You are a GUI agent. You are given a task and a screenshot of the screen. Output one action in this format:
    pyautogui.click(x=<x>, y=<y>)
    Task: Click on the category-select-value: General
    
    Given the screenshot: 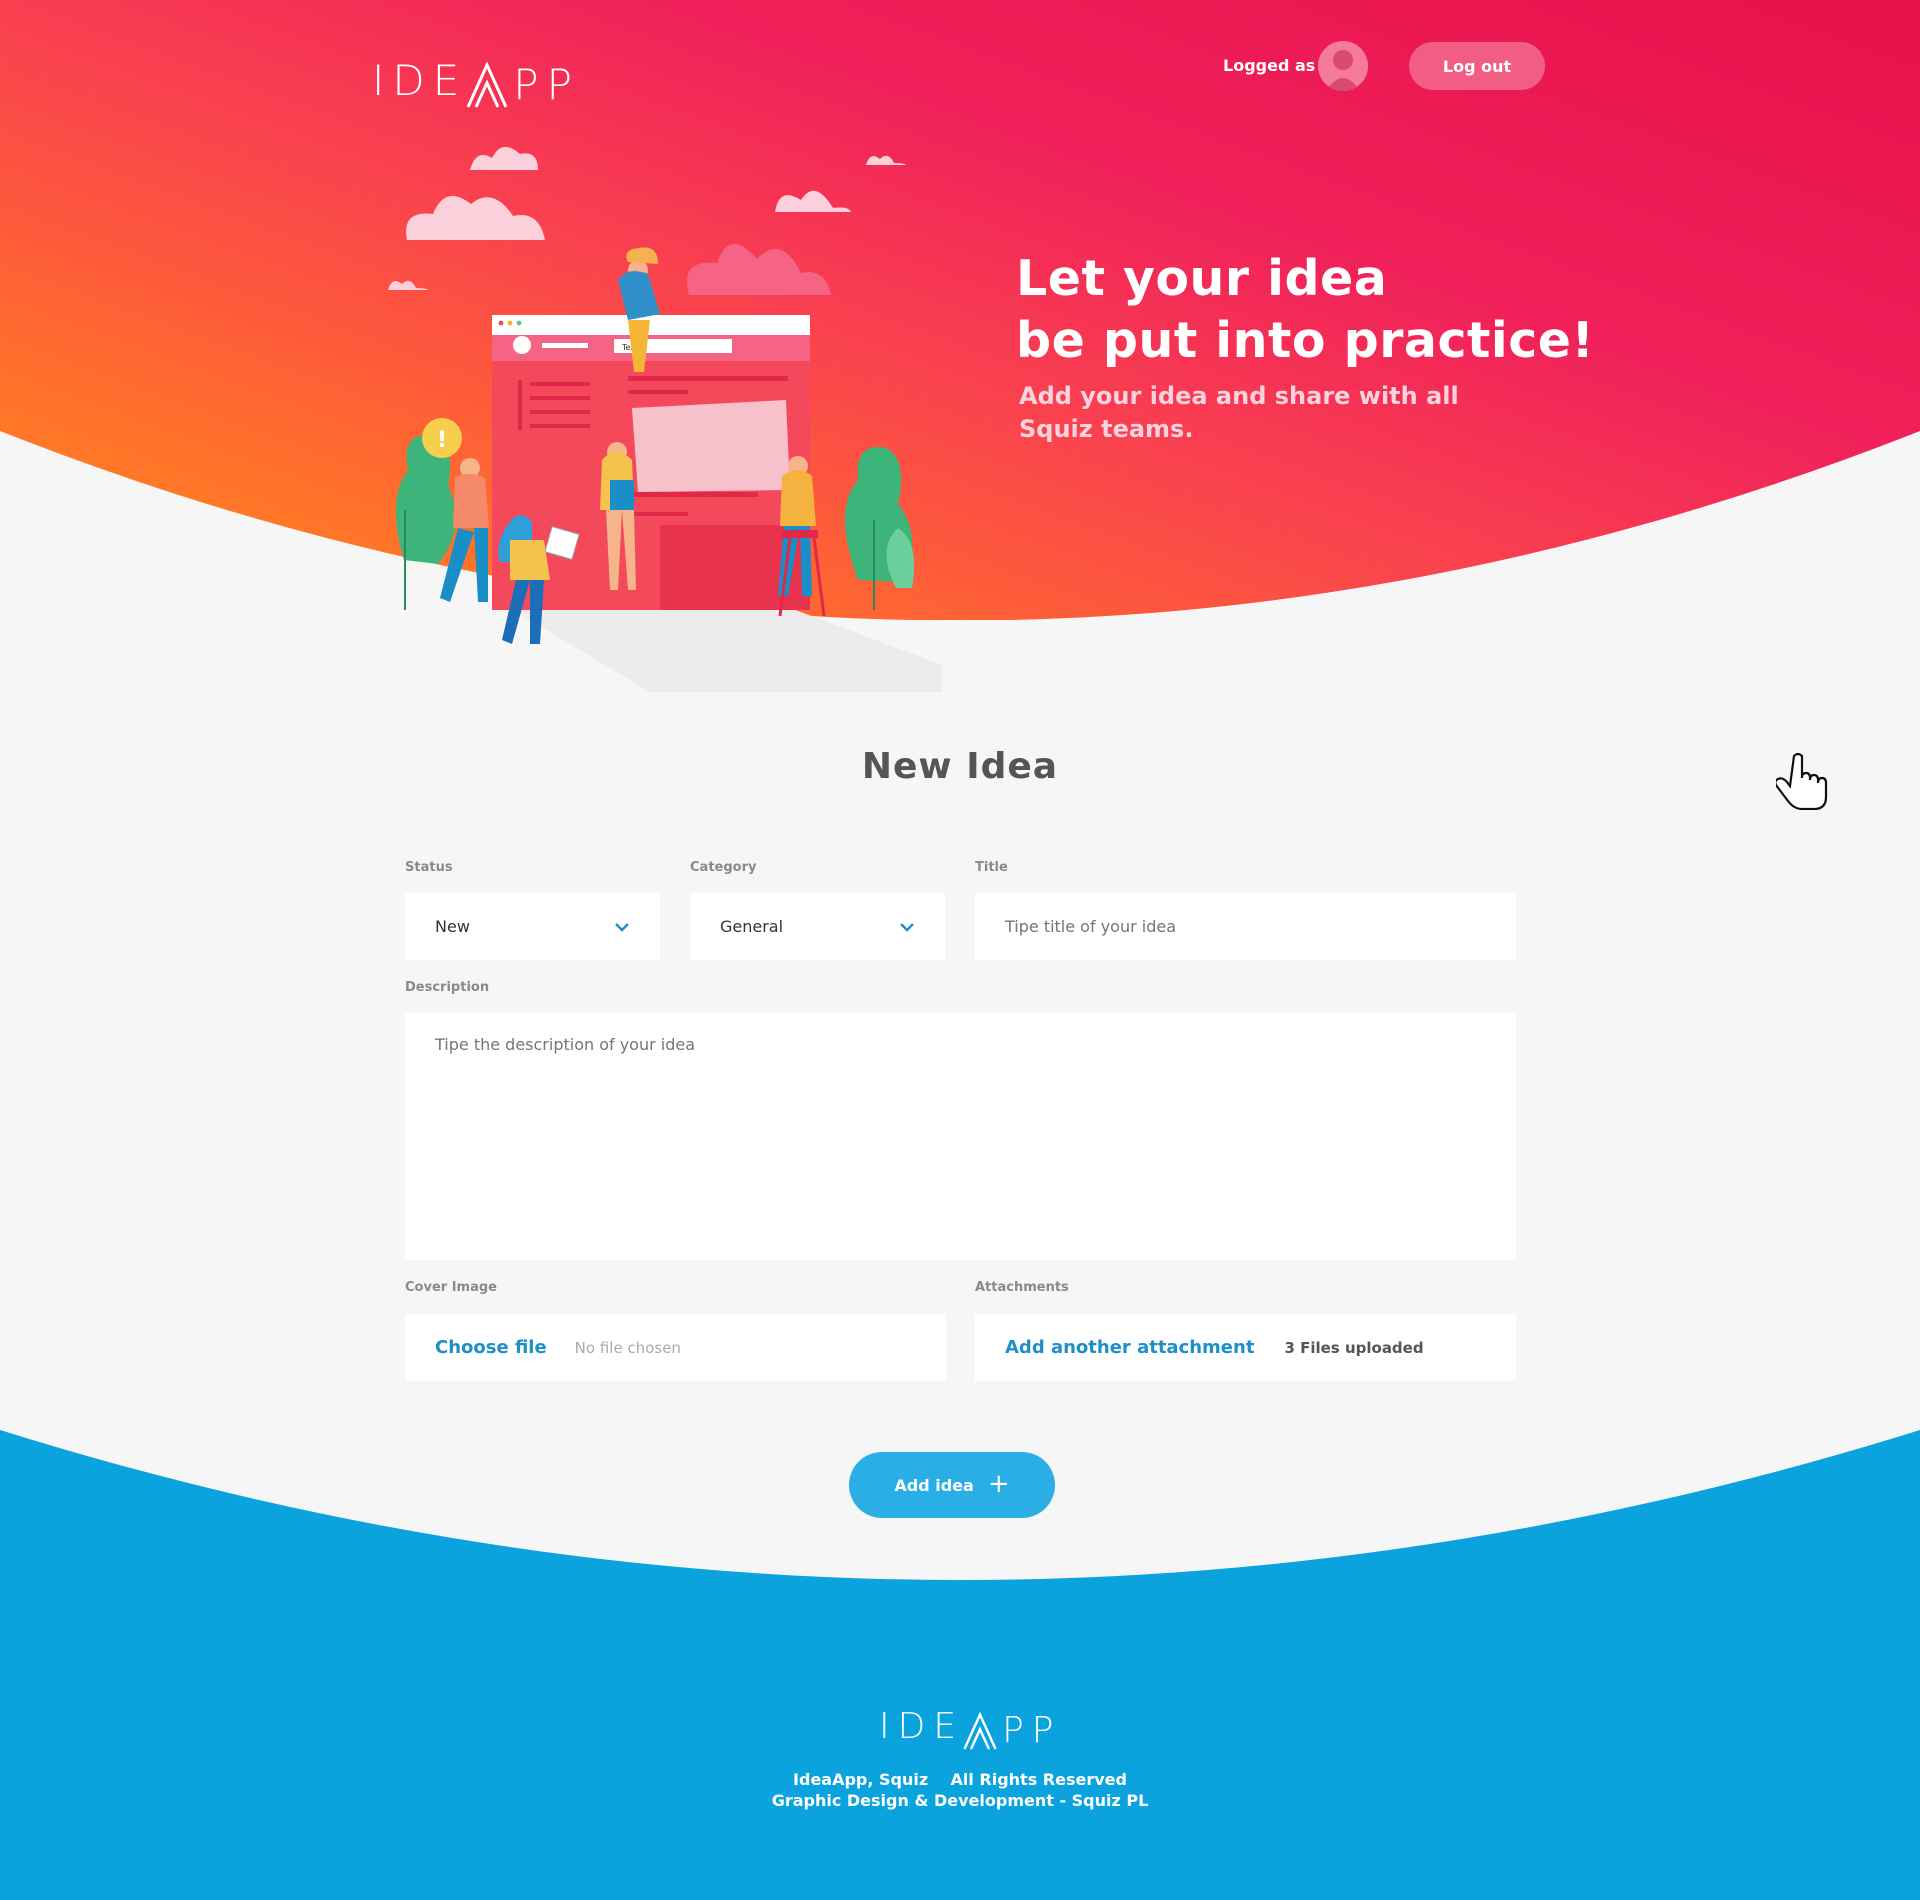 What is the action you would take?
    pyautogui.click(x=752, y=926)
    